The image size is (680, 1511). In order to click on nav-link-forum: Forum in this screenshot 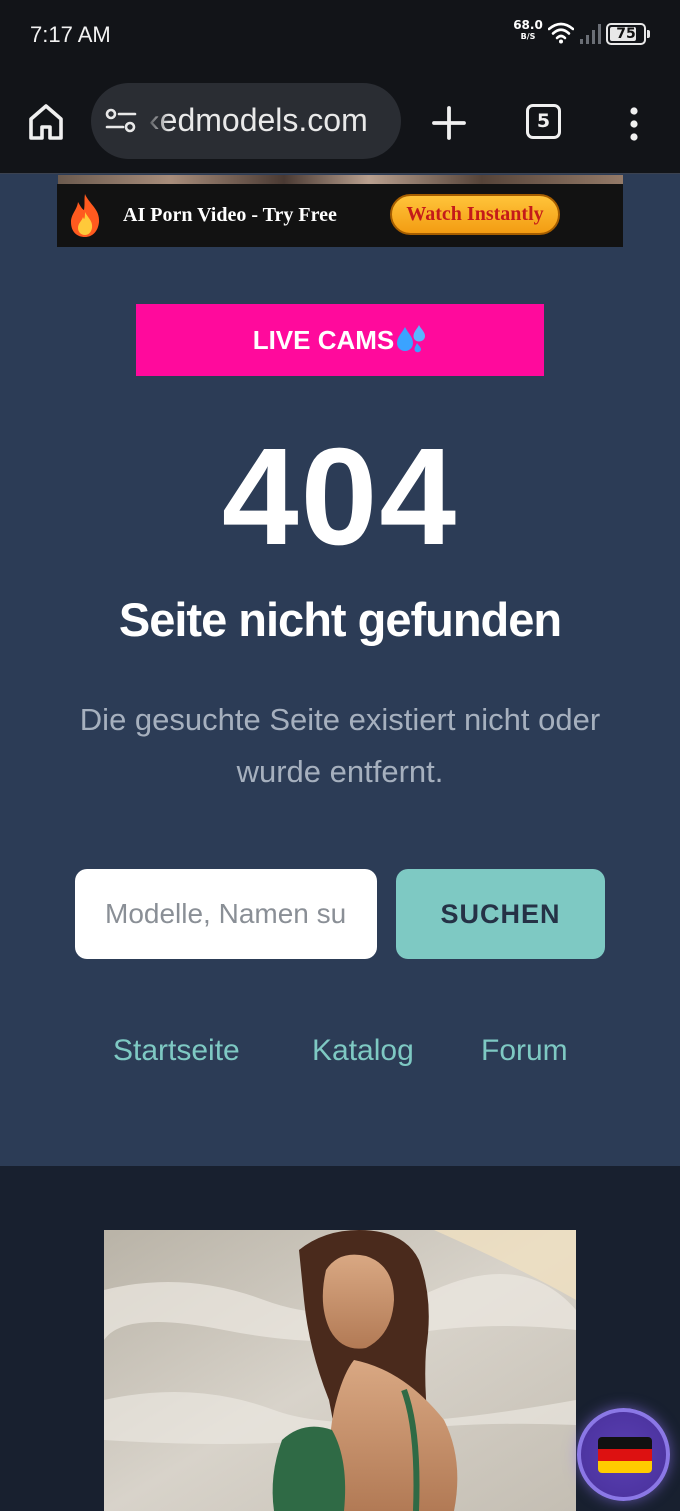, I will do `click(524, 1051)`.